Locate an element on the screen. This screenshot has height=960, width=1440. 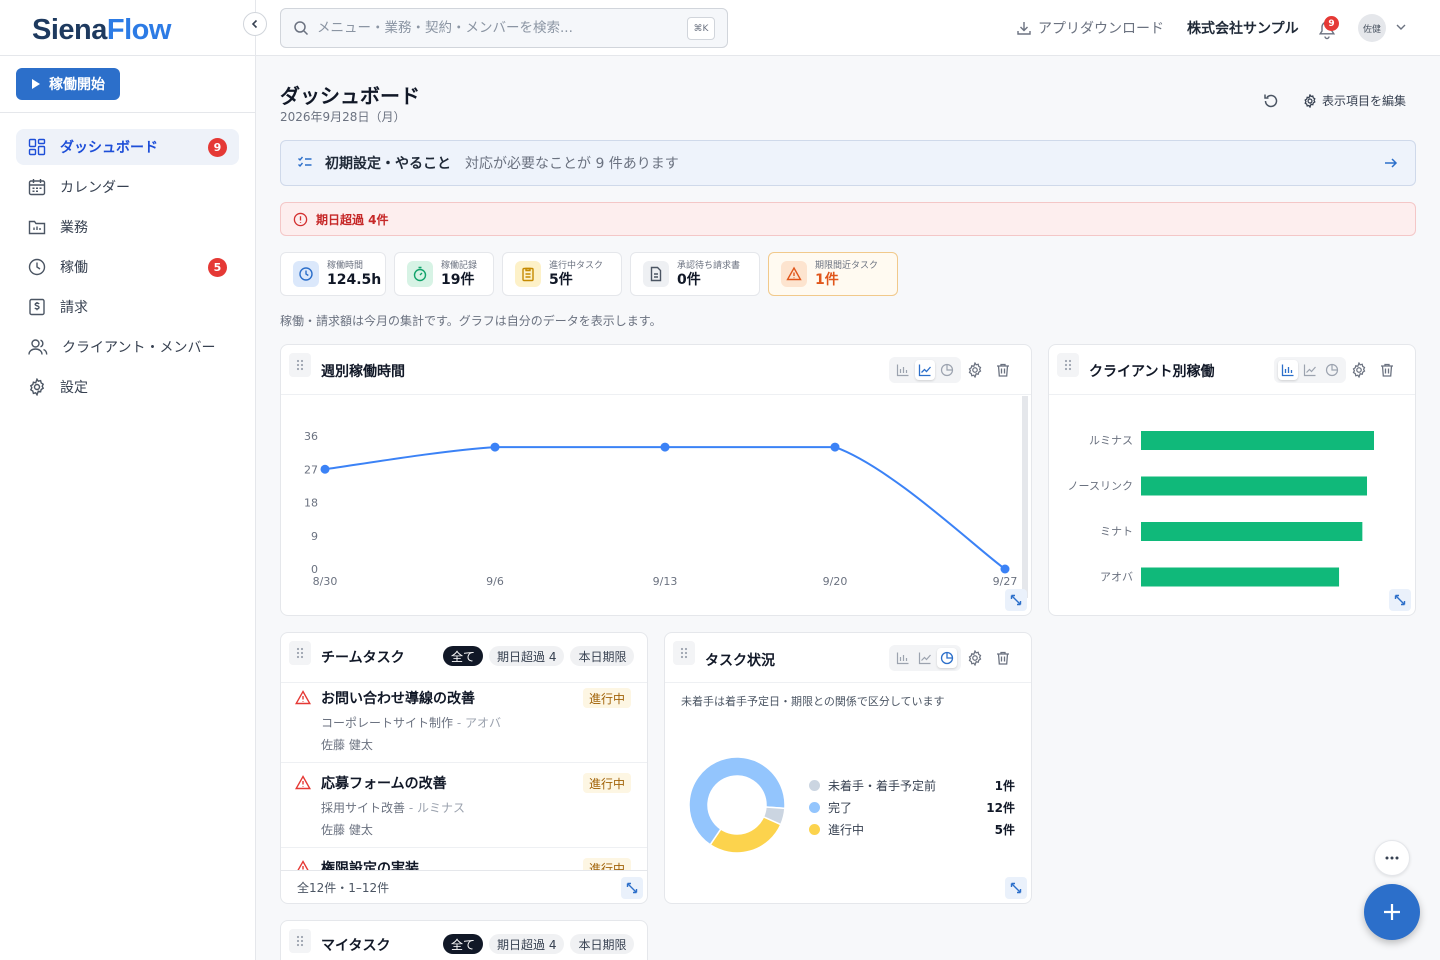
stat-due-soon-tasks: 期限間近タスク 1件 is located at coordinates (833, 274).